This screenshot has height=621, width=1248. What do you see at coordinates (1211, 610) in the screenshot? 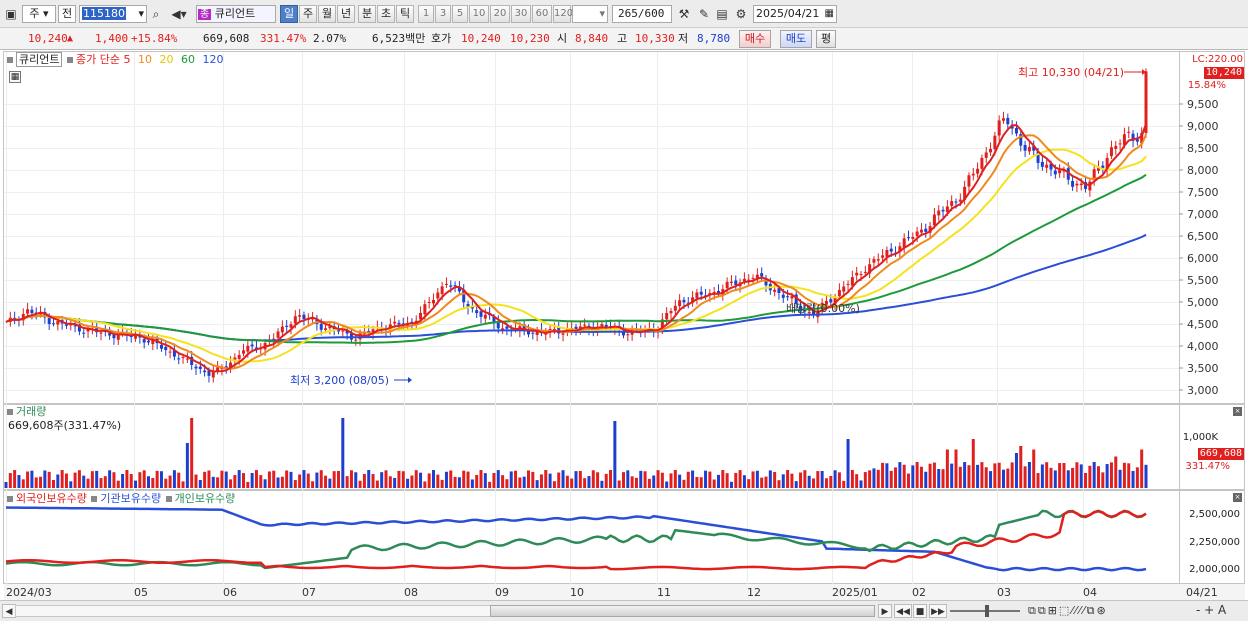
I see `zoom-controls: - + A` at bounding box center [1211, 610].